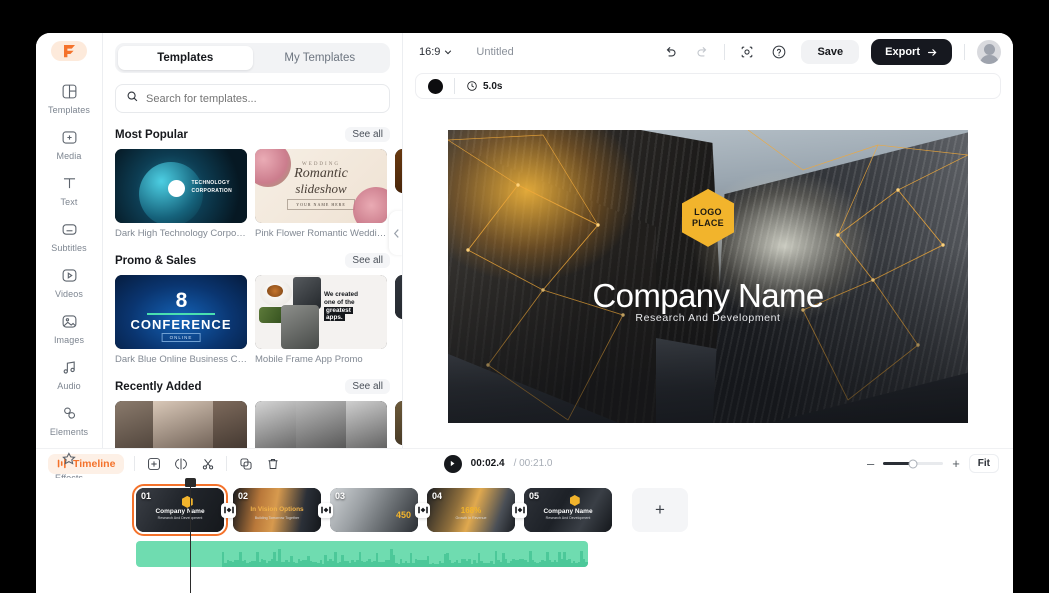  I want to click on audio-track, so click(362, 554).